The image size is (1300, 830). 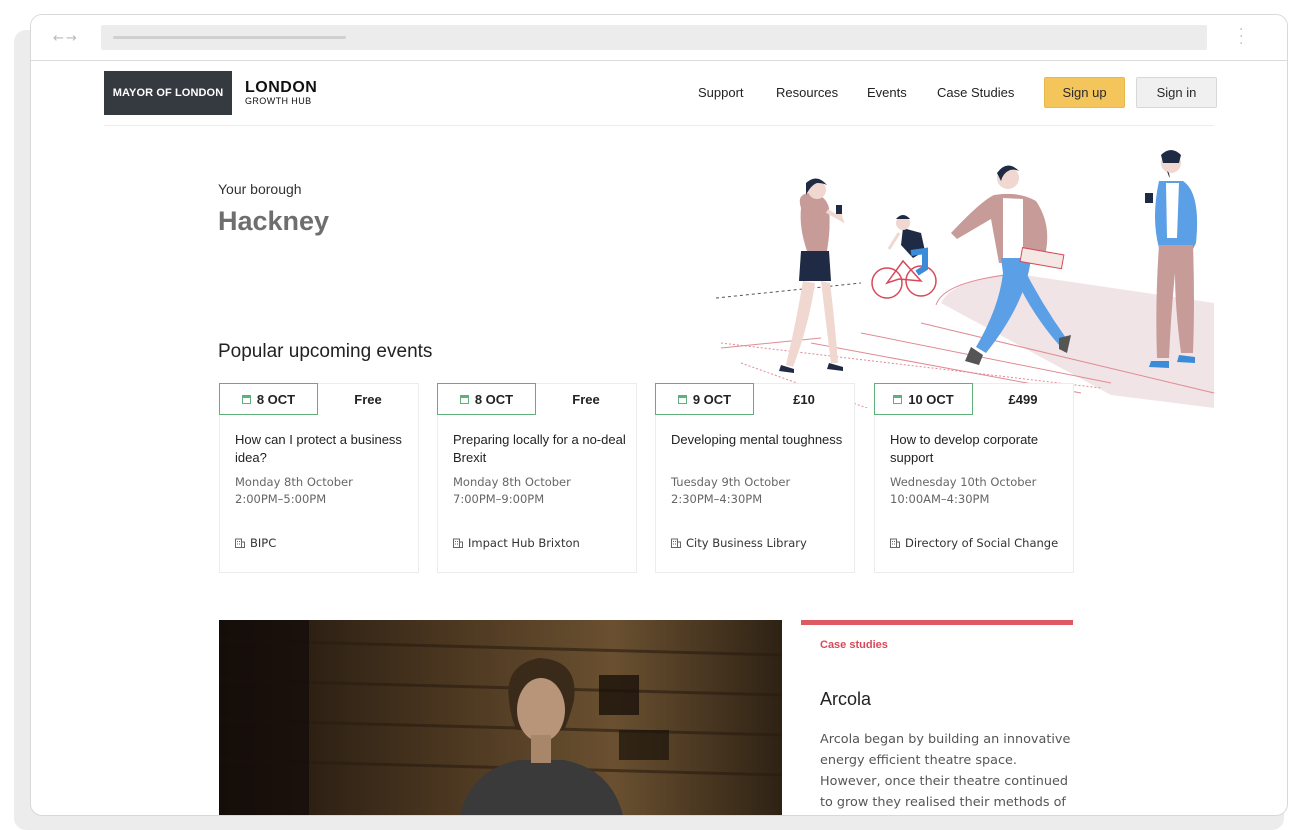 I want to click on case-study-photo, so click(x=500, y=718).